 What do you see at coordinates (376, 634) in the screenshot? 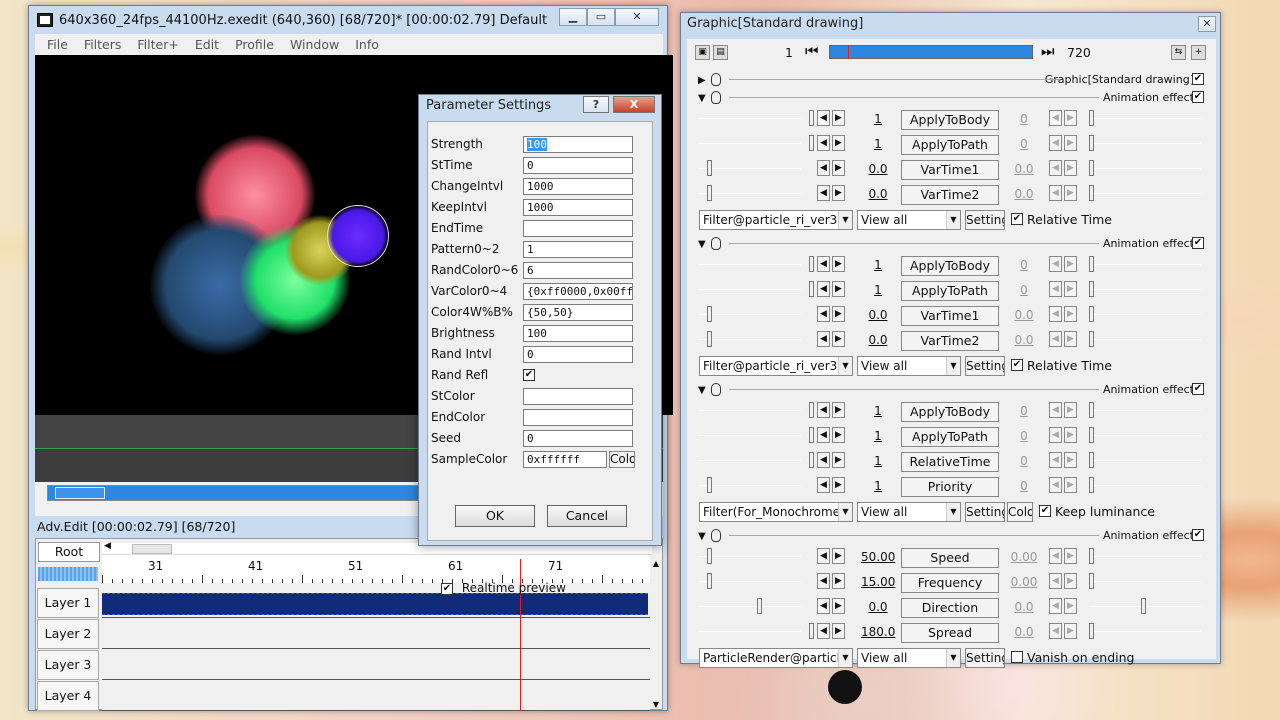
I see `layer-2-track` at bounding box center [376, 634].